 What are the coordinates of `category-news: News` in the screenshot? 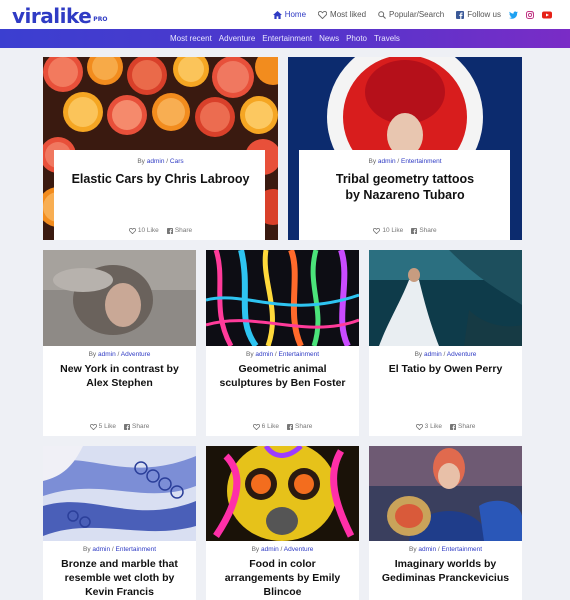 It's located at (329, 38).